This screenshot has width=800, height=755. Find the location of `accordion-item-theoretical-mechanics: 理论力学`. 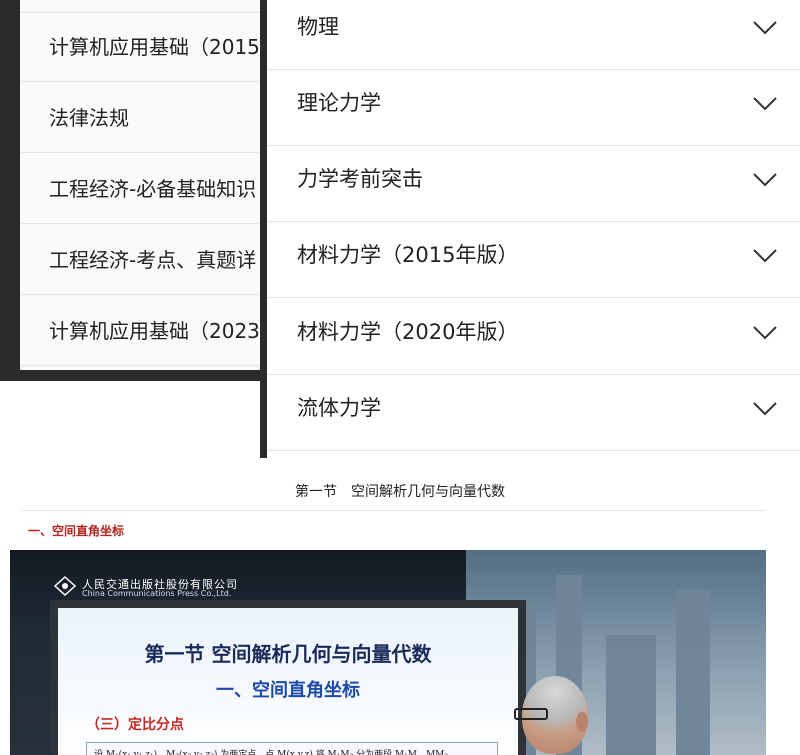

accordion-item-theoretical-mechanics: 理论力学 is located at coordinates (533, 108).